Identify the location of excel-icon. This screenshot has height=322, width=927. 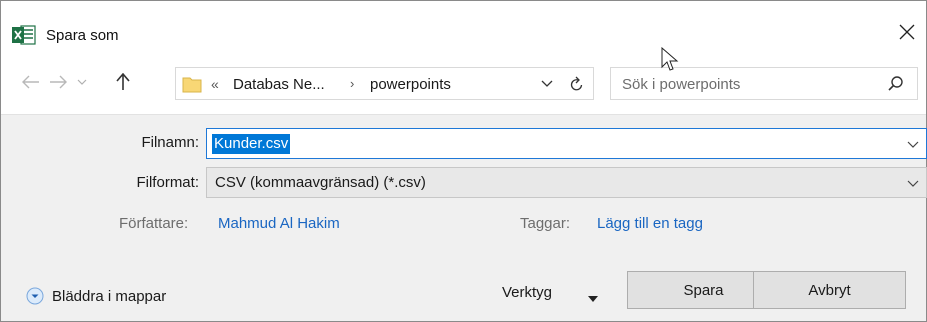
(24, 35).